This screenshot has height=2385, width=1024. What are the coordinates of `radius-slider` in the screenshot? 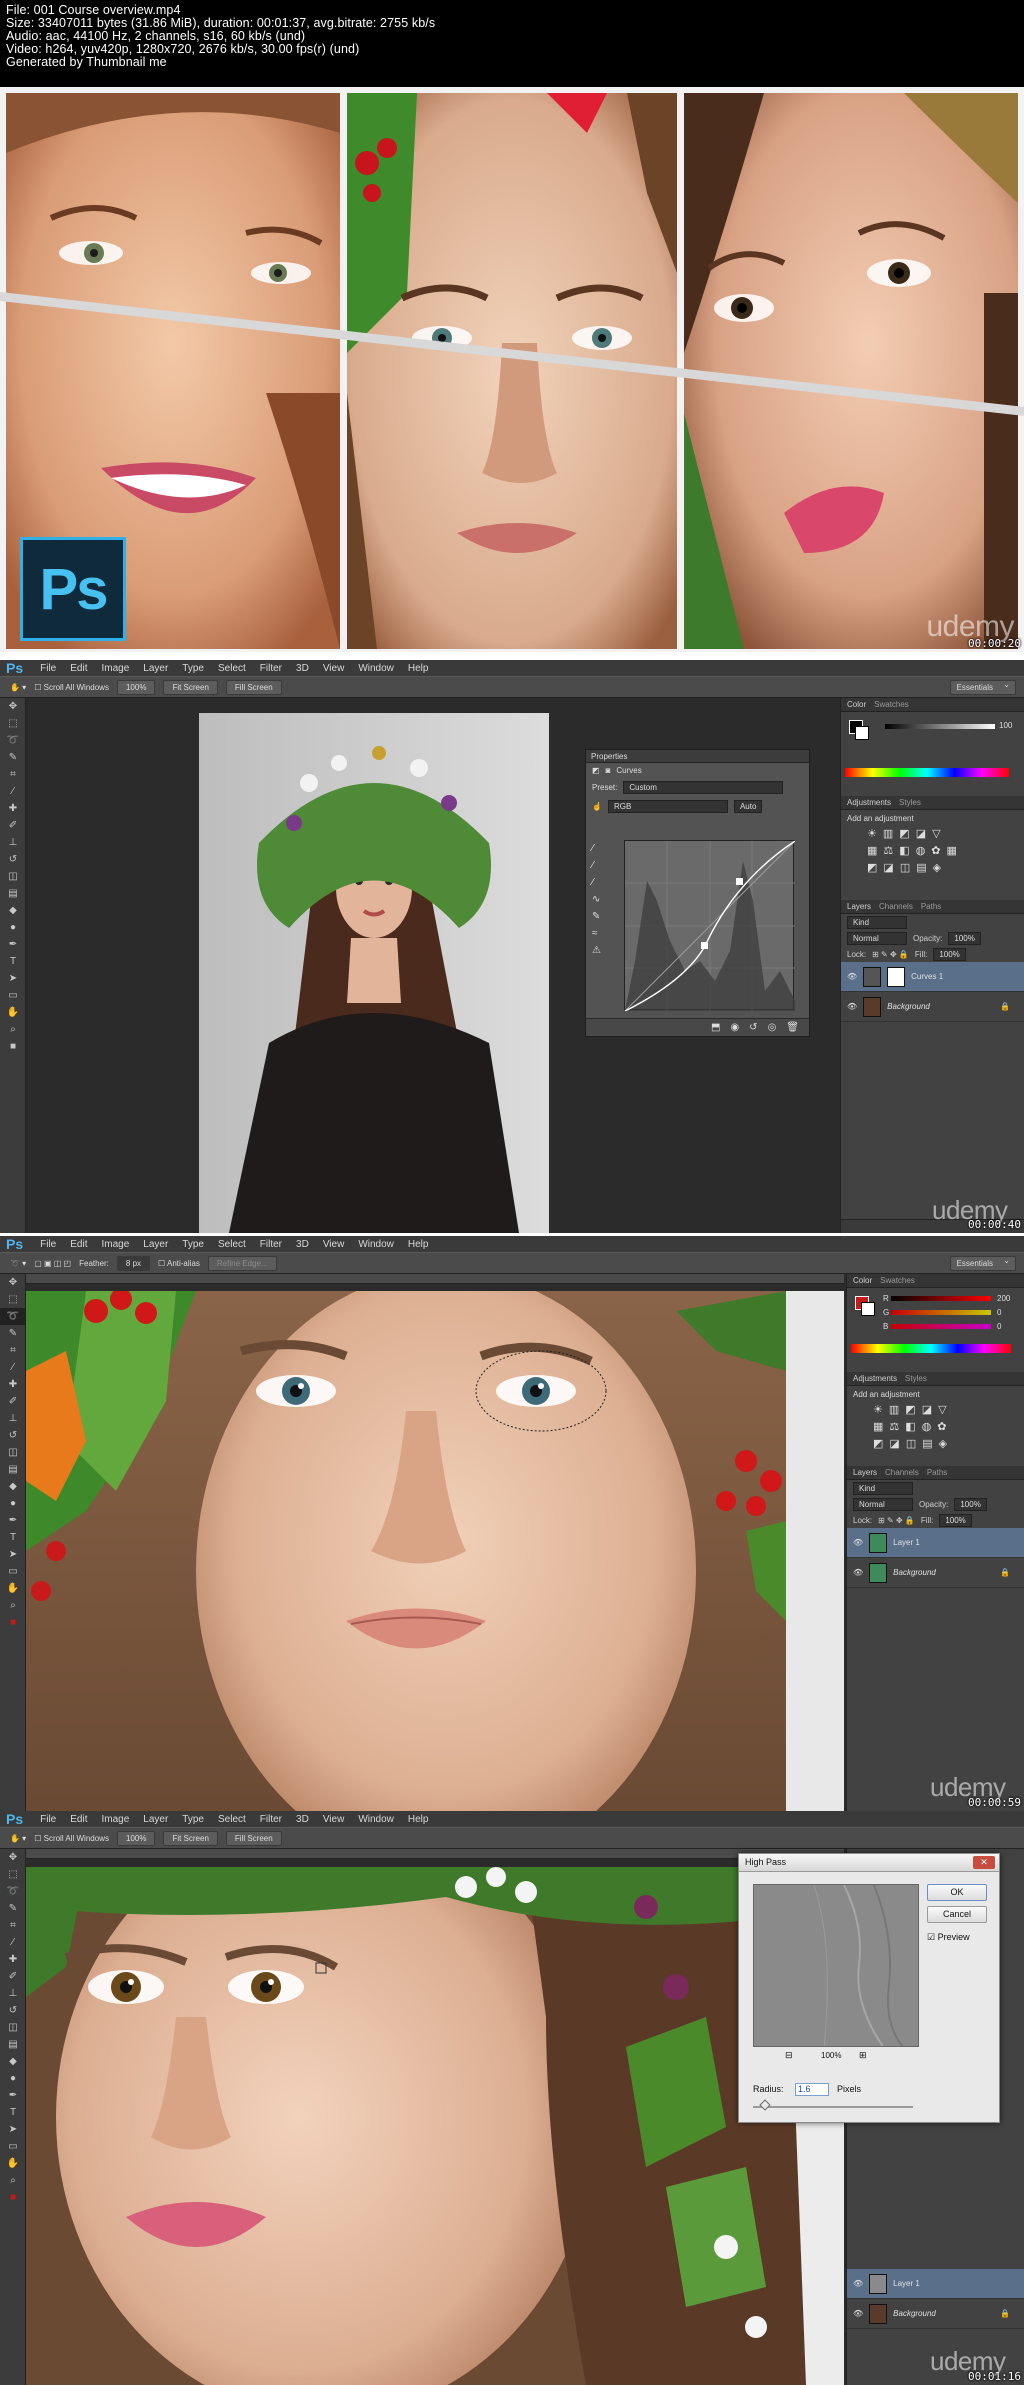 It's located at (833, 2105).